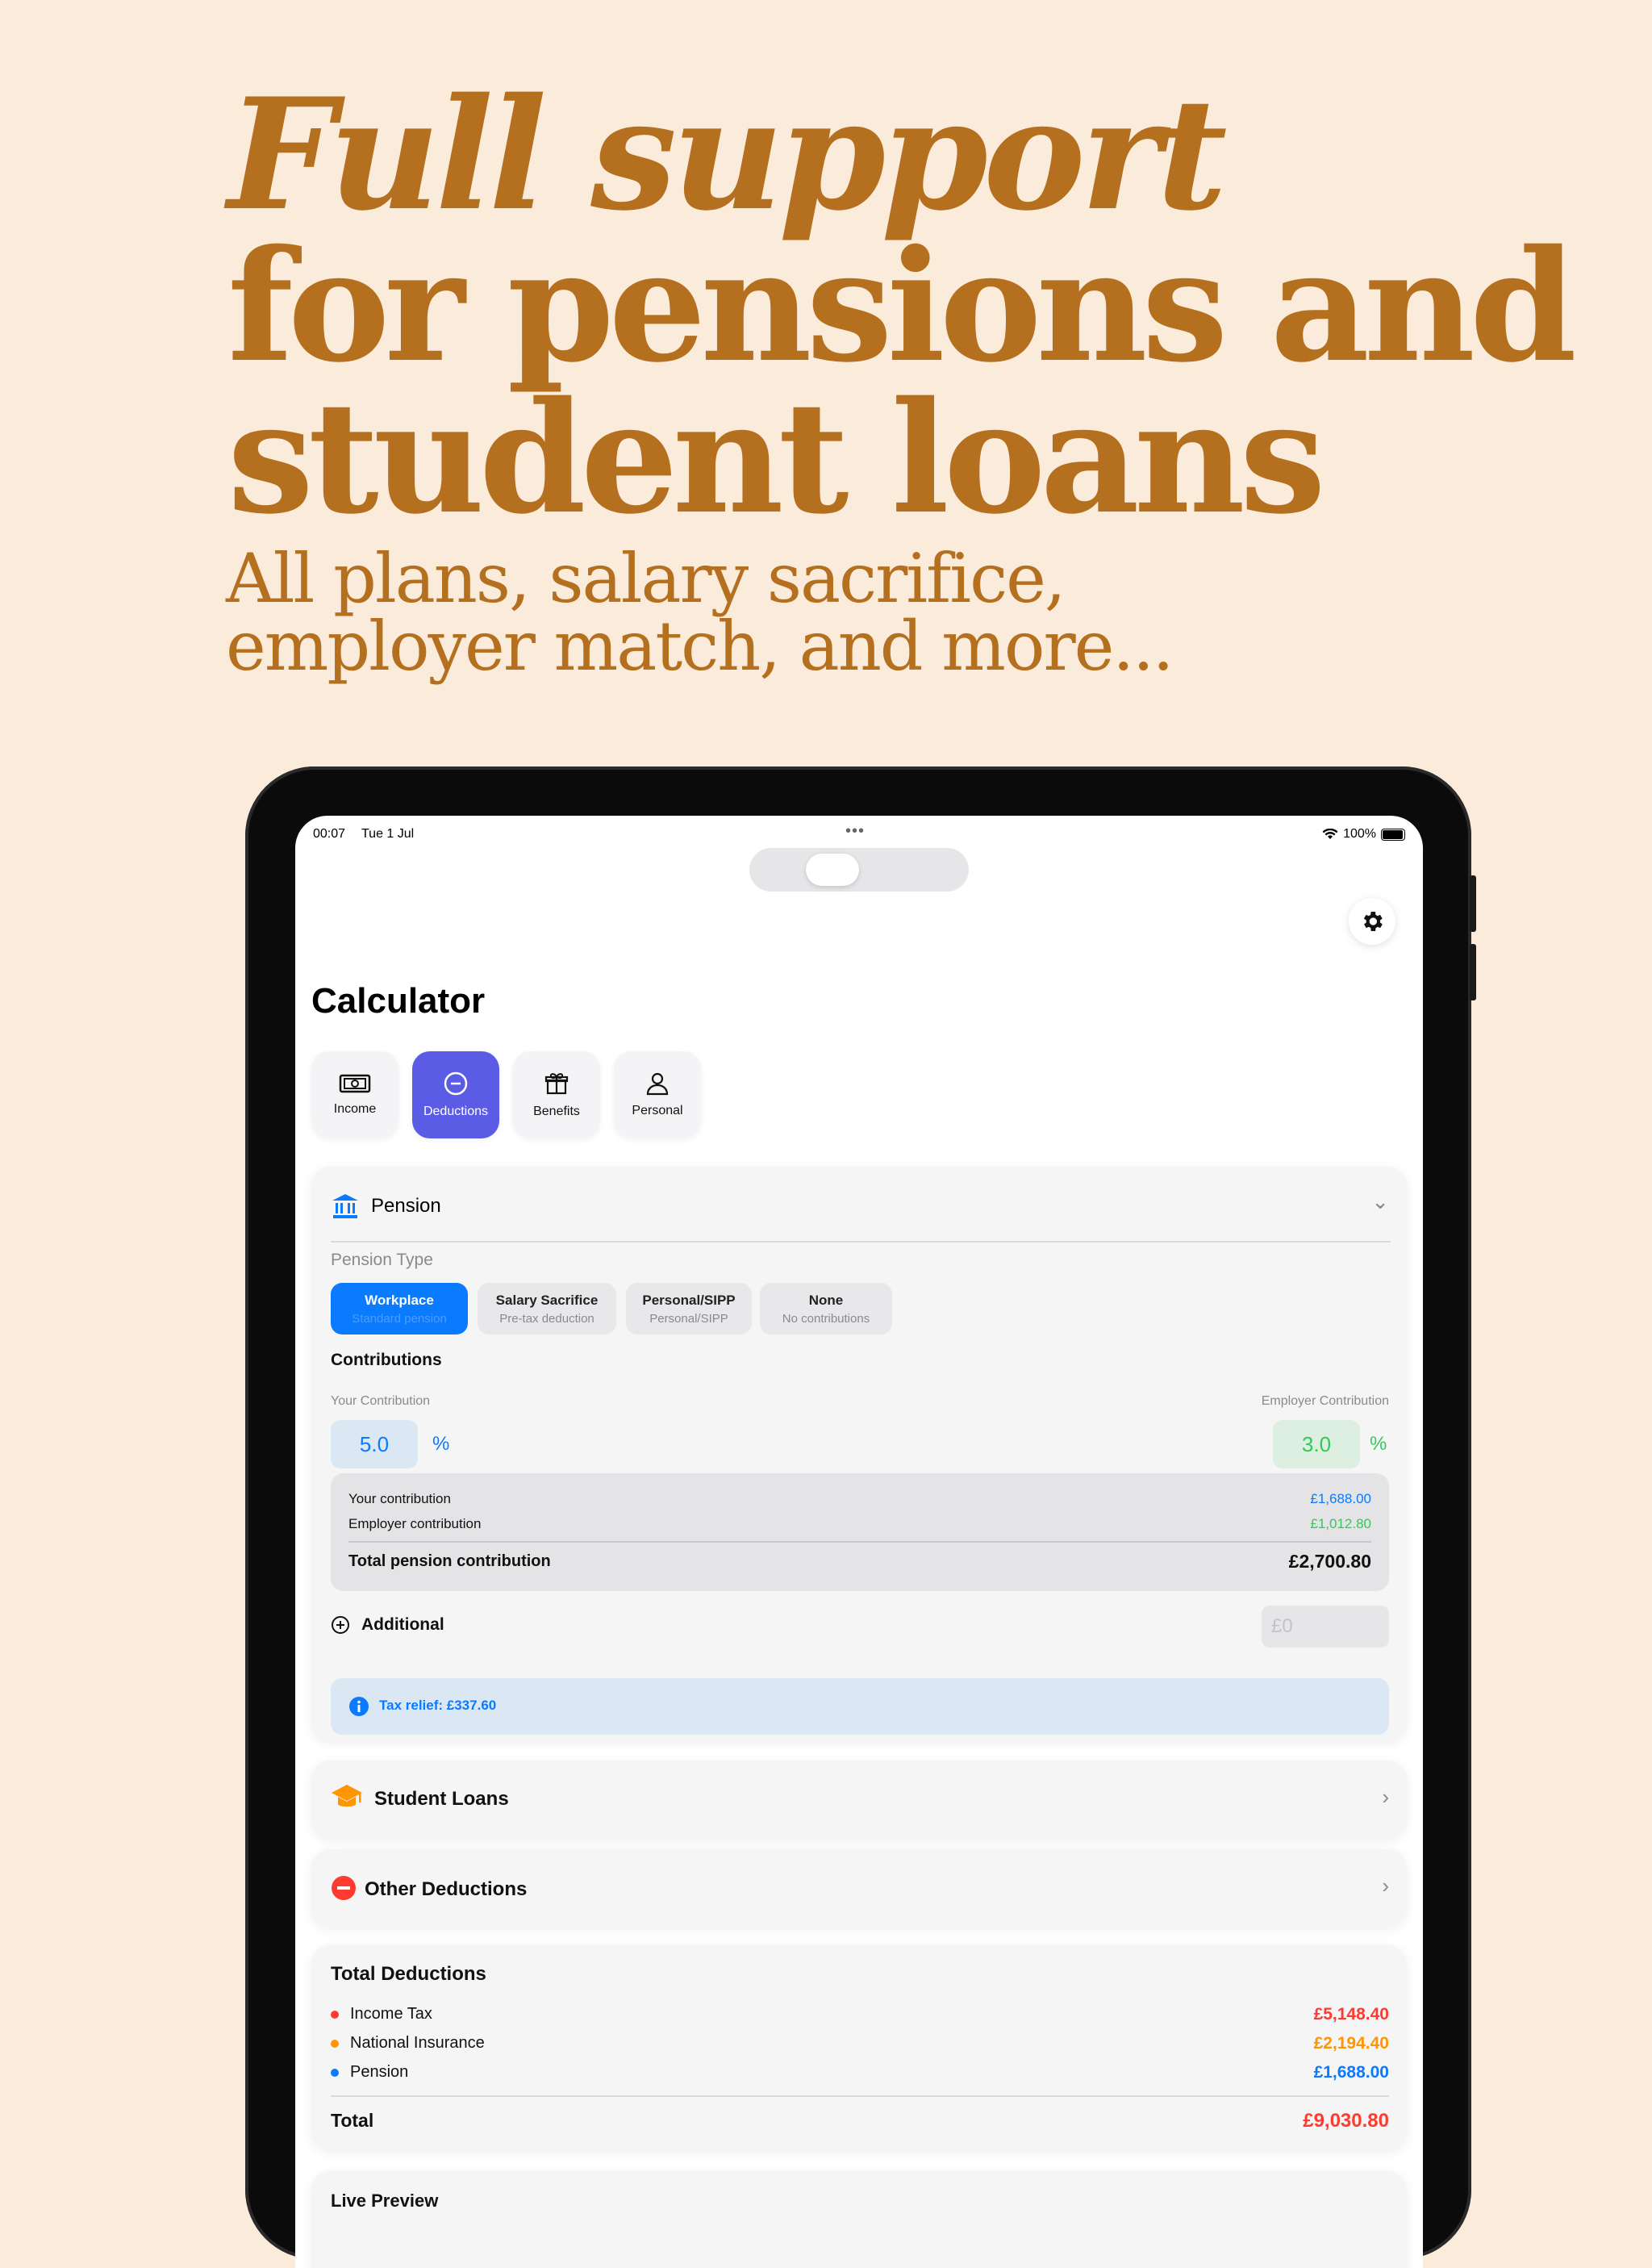 The image size is (1652, 2268). I want to click on tab-personal: Personal, so click(657, 1094).